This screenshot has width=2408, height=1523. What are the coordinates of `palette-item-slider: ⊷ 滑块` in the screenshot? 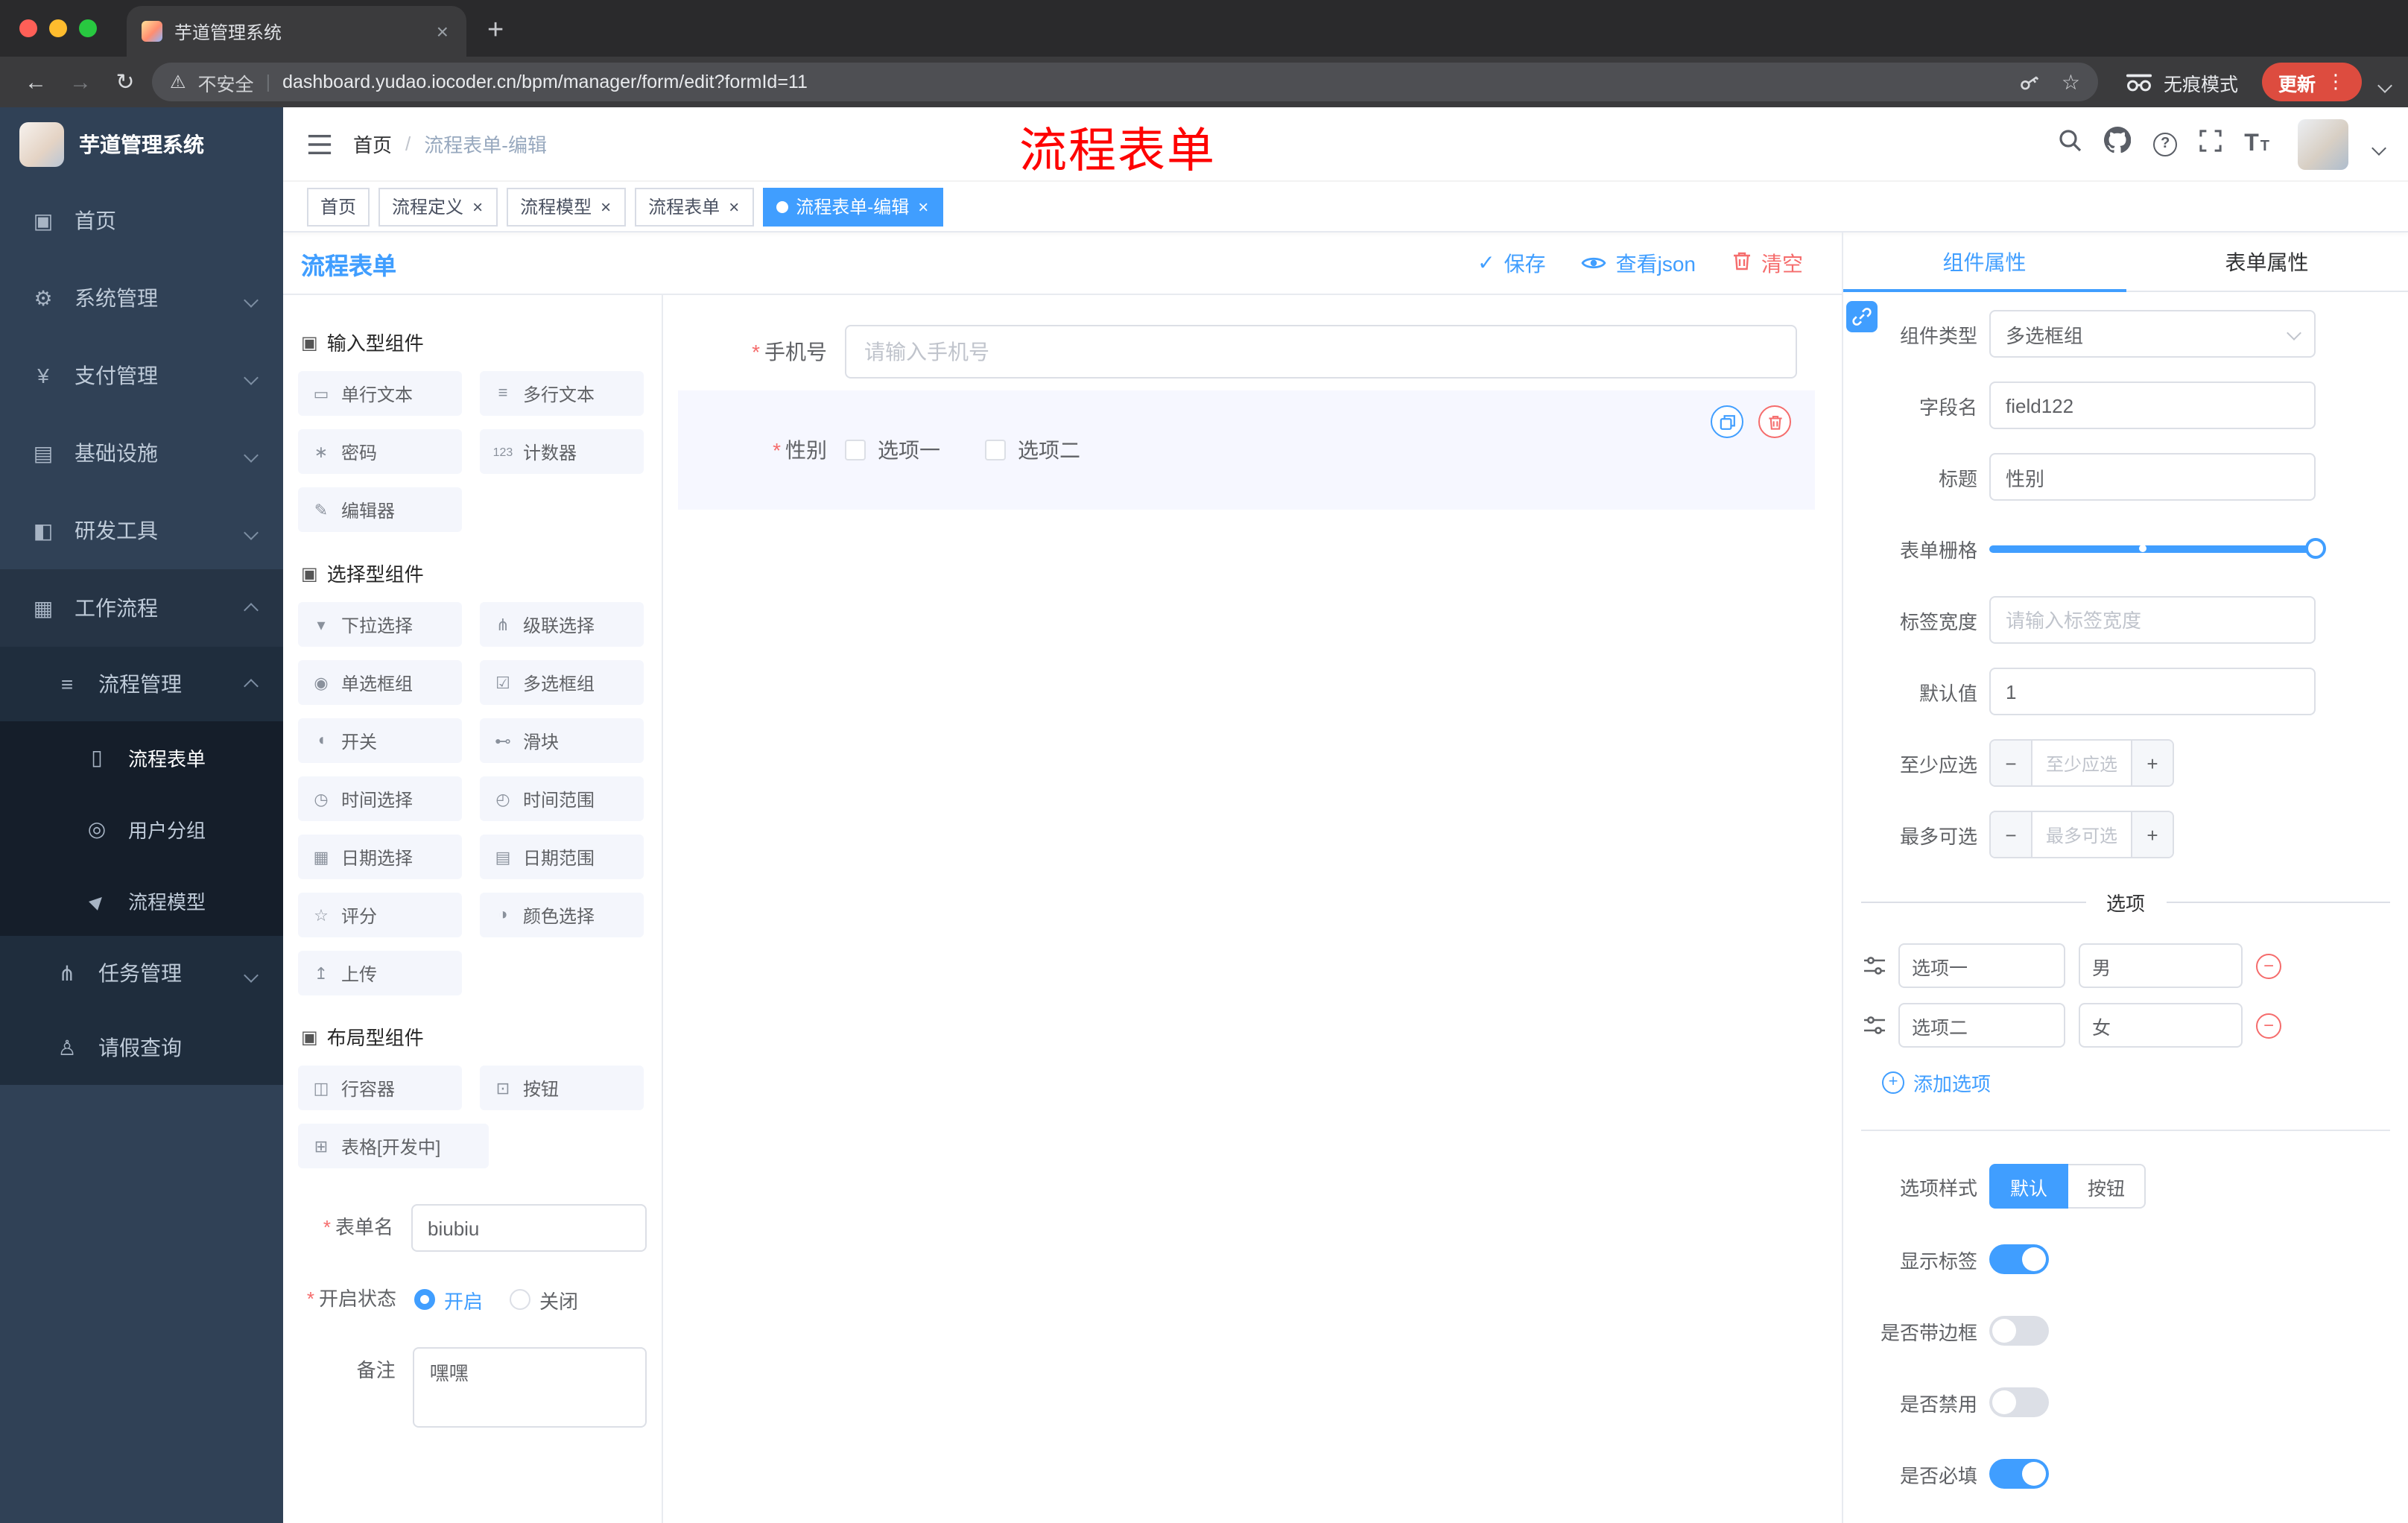 It's located at (562, 741).